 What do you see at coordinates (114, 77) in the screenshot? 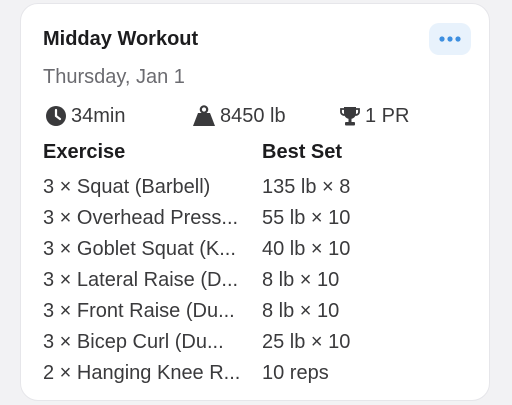
I see `workout-date: Thursday, Jan 1` at bounding box center [114, 77].